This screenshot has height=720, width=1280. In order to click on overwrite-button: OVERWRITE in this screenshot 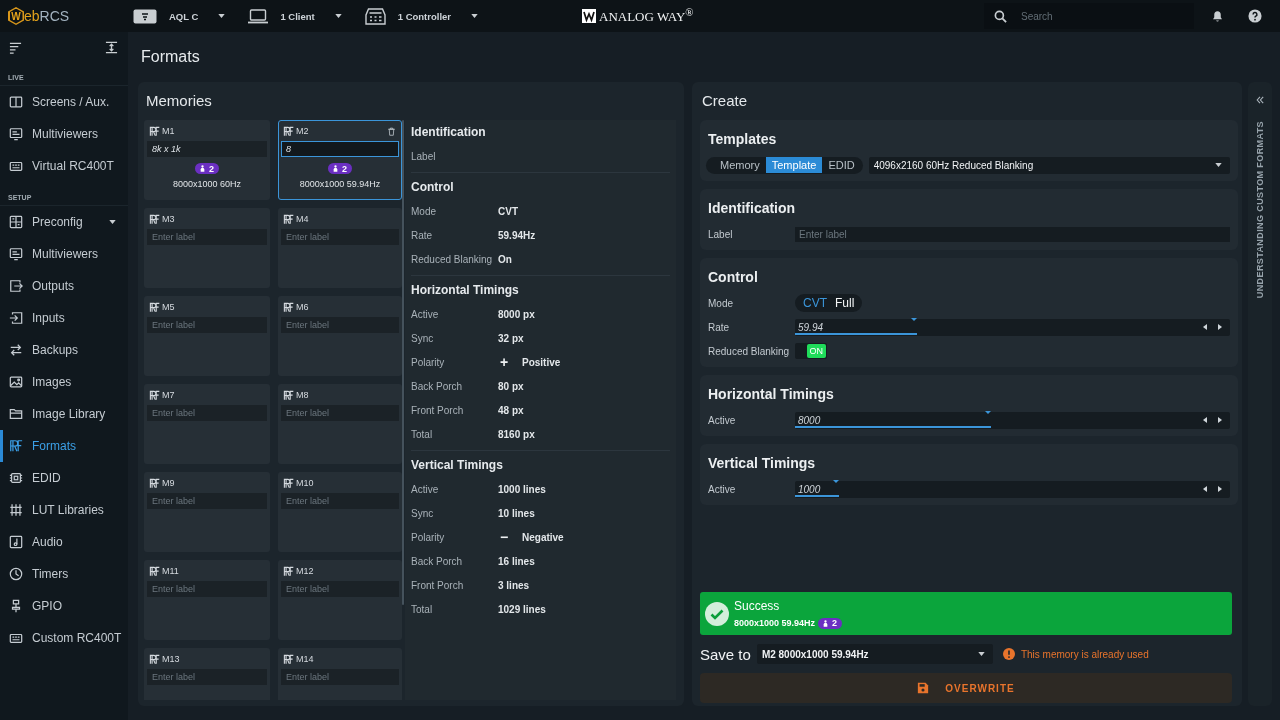, I will do `click(966, 688)`.